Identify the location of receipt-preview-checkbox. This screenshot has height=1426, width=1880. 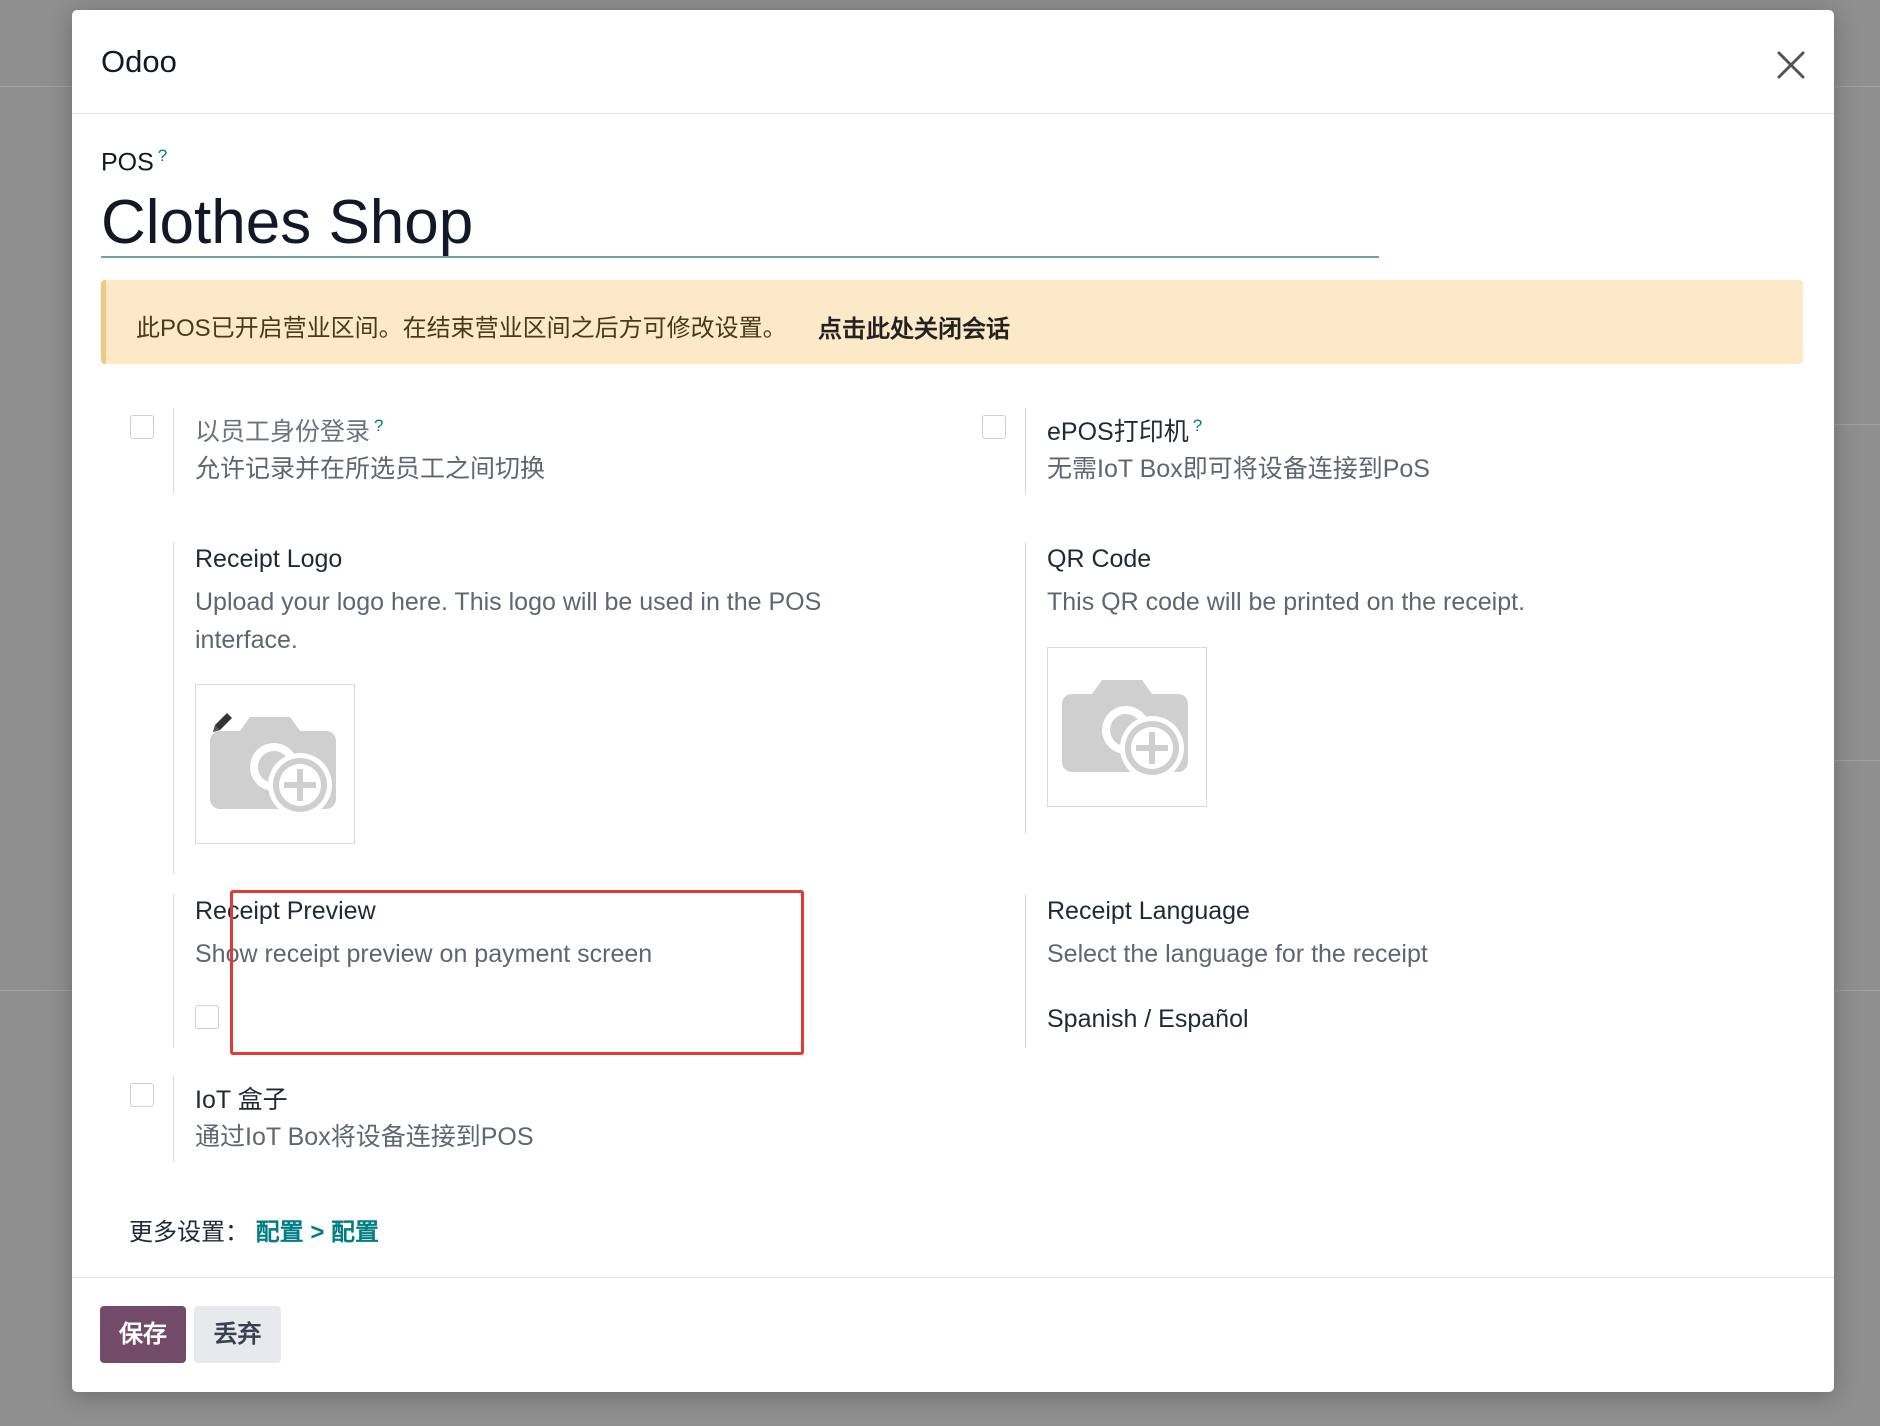
(207, 1017).